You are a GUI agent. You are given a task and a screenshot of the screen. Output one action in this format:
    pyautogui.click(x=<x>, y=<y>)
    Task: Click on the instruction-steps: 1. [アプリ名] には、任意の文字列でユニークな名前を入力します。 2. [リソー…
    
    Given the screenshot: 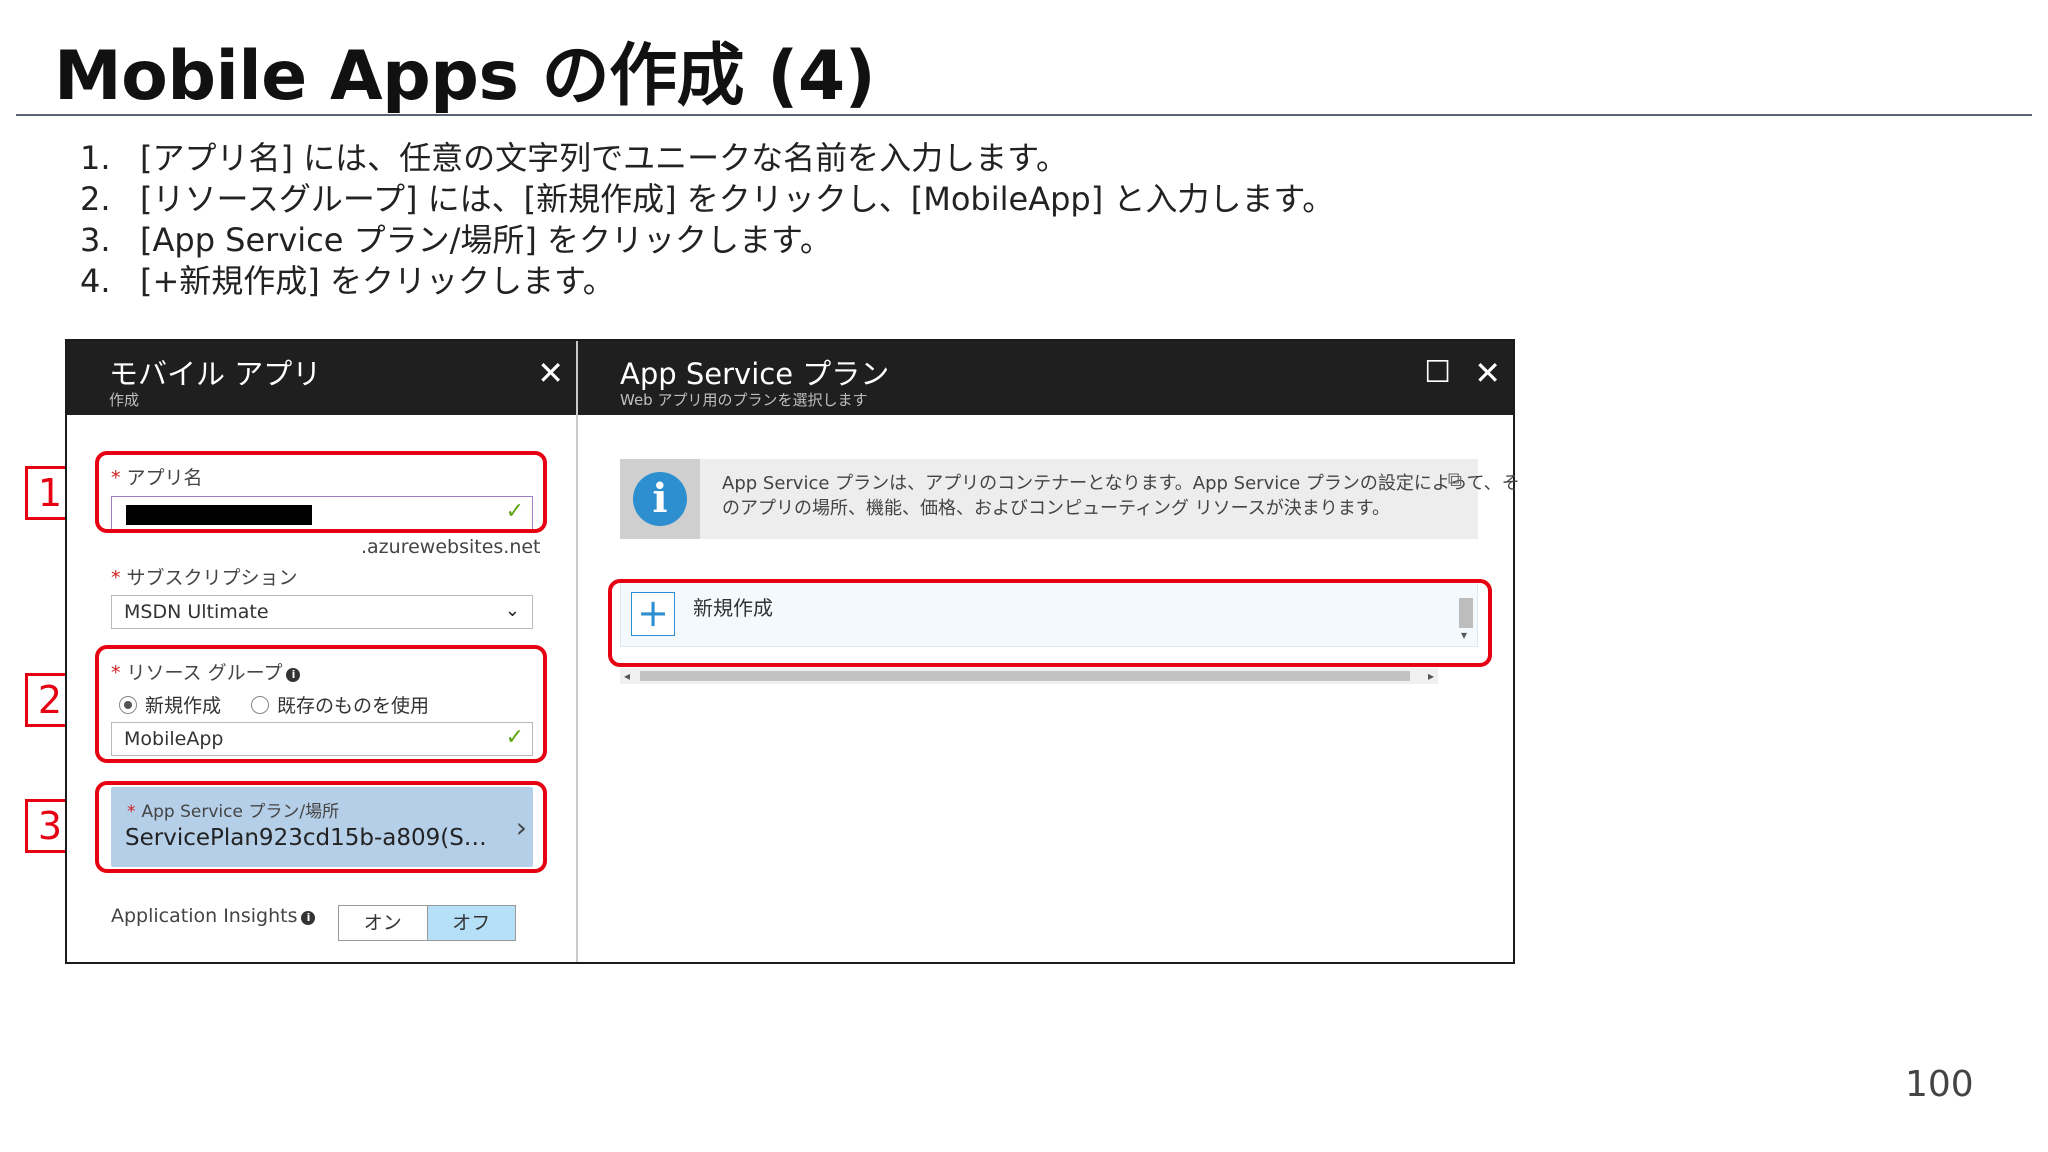 What is the action you would take?
    pyautogui.click(x=707, y=220)
    